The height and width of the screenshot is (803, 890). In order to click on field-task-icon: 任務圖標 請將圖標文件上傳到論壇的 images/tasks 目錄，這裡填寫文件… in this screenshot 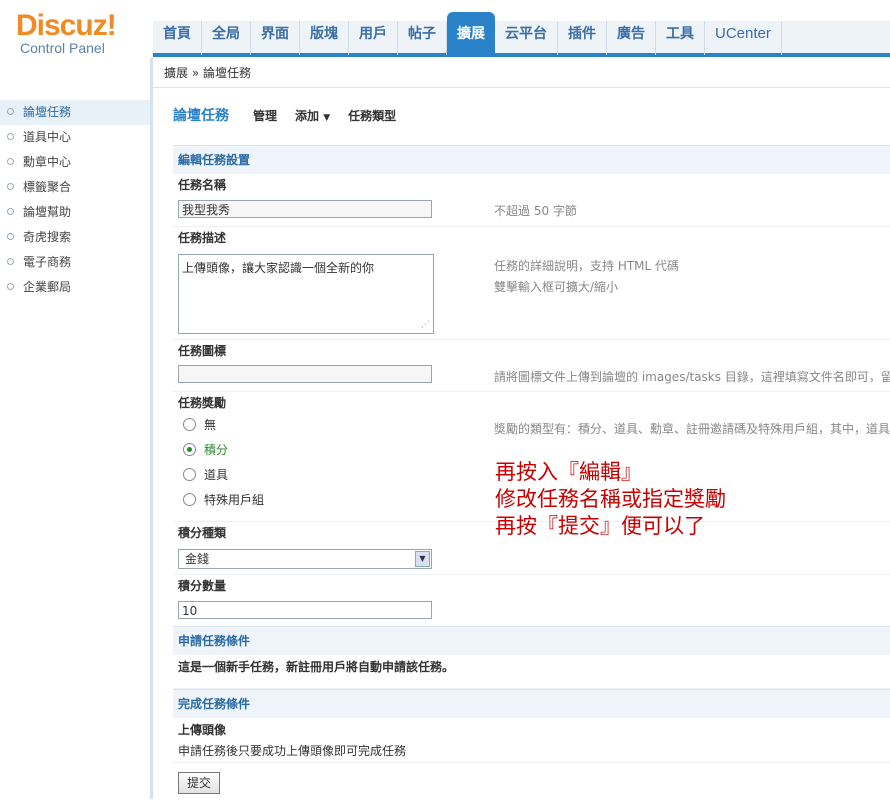, I will do `click(531, 366)`.